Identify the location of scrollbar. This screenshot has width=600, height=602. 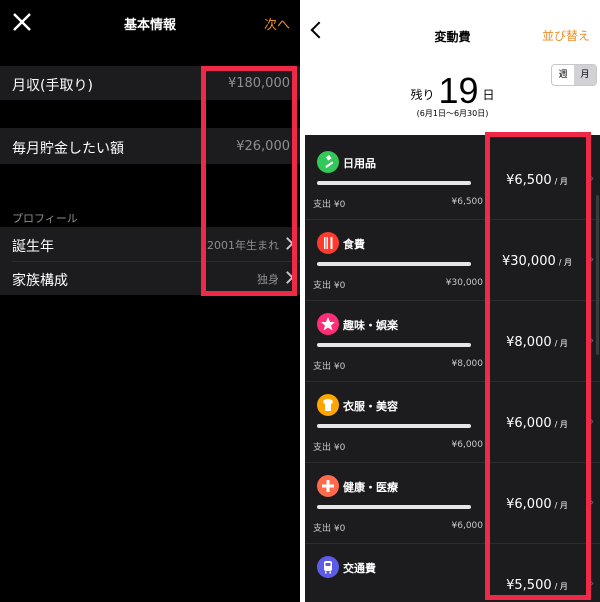
(597, 275).